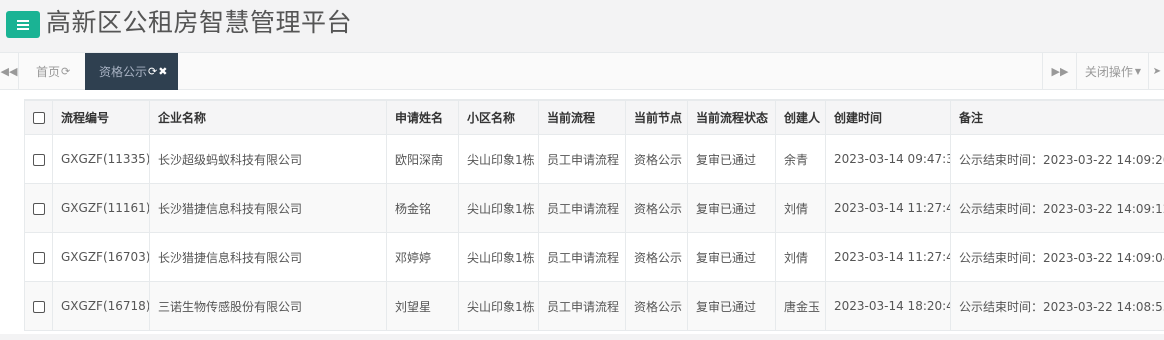  What do you see at coordinates (423, 118) in the screenshot?
I see `column-header: 申请姓名` at bounding box center [423, 118].